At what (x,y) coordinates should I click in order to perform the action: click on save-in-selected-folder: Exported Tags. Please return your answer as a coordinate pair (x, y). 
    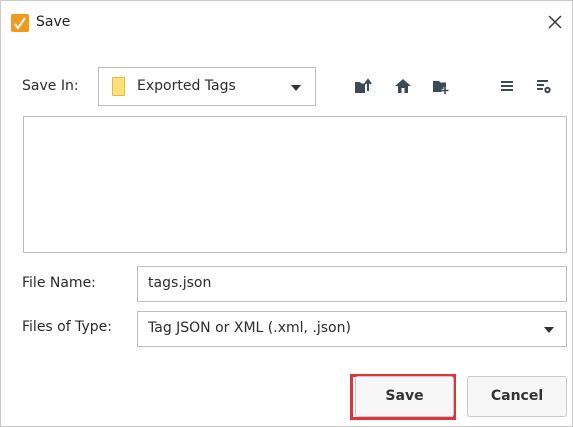
    Looking at the image, I should click on (186, 86).